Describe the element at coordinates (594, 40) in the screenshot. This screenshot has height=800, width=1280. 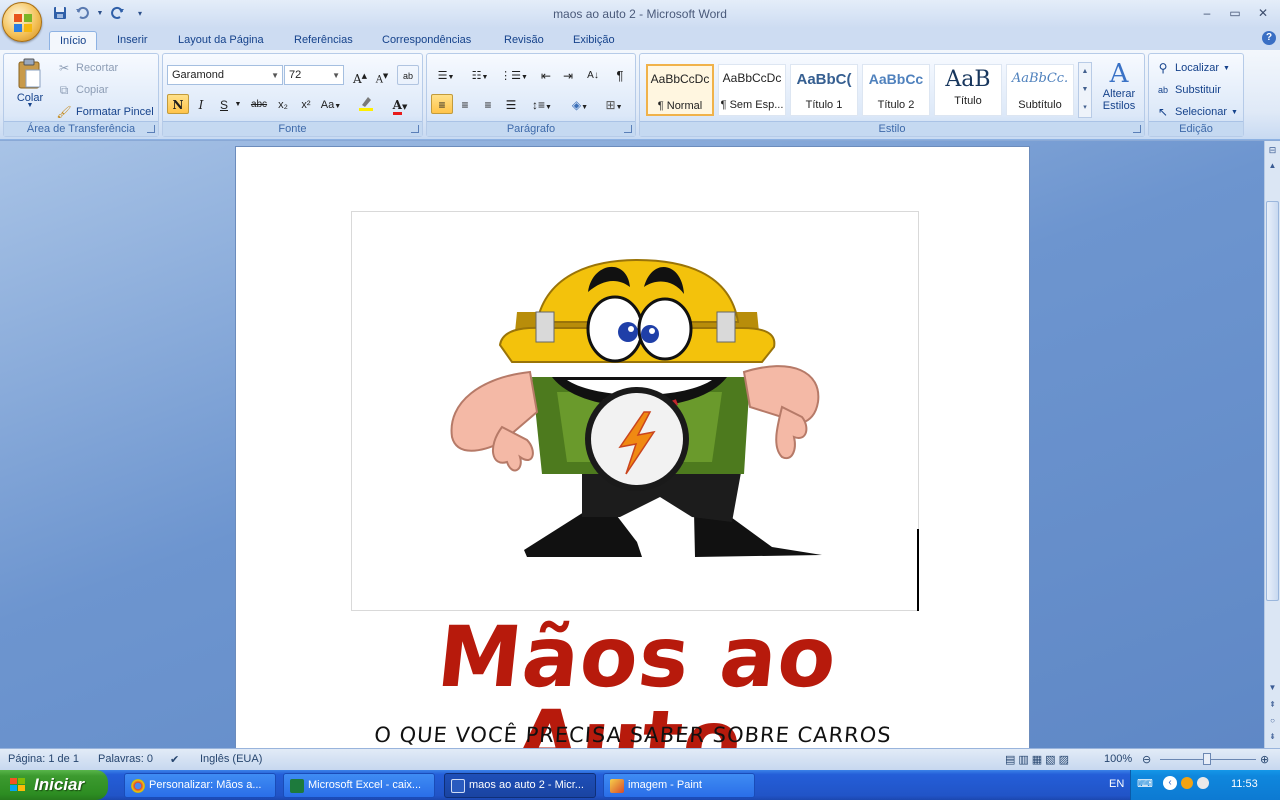
I see `tab-exibicao: Exibição` at that location.